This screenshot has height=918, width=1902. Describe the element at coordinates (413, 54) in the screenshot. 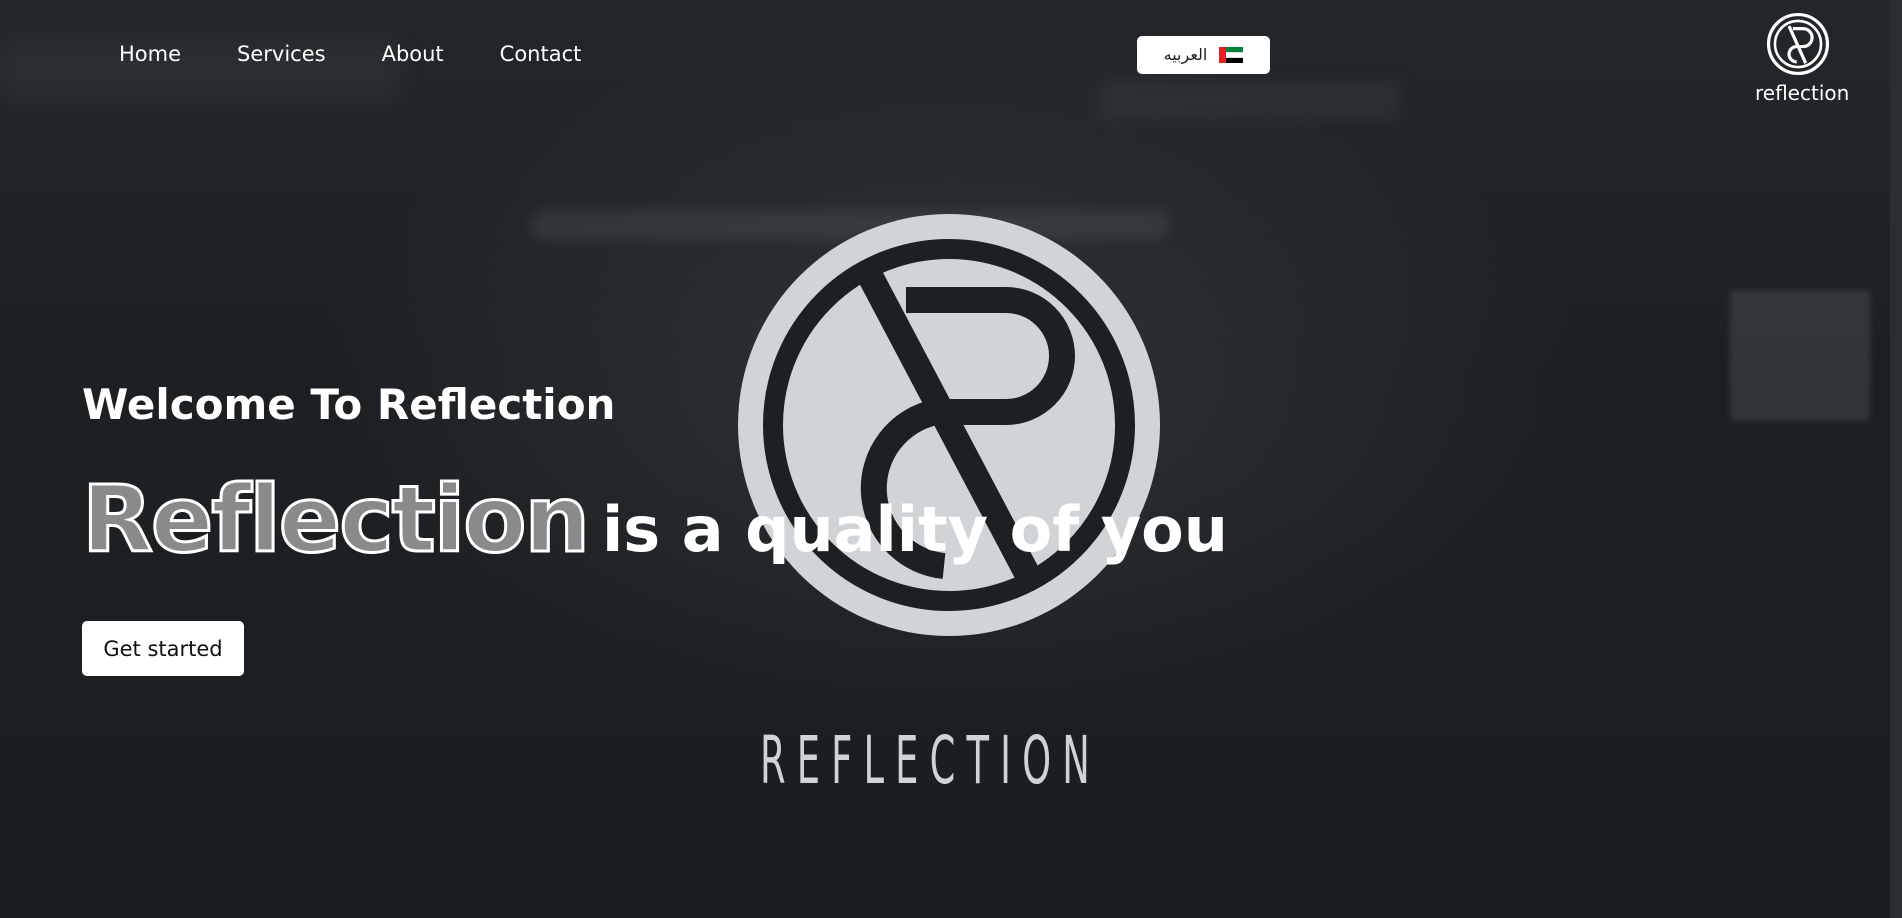

I see `nav-about: About` at that location.